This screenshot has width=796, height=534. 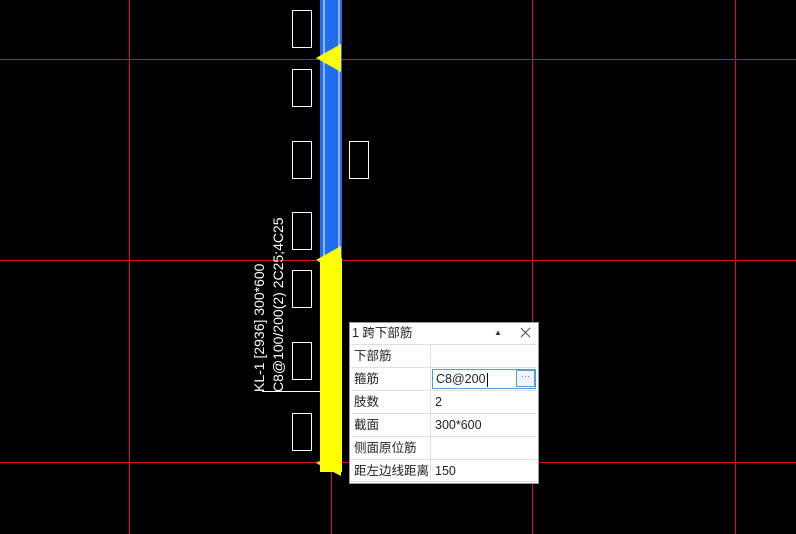 What do you see at coordinates (498, 333) in the screenshot?
I see `pin-icon: ▲` at bounding box center [498, 333].